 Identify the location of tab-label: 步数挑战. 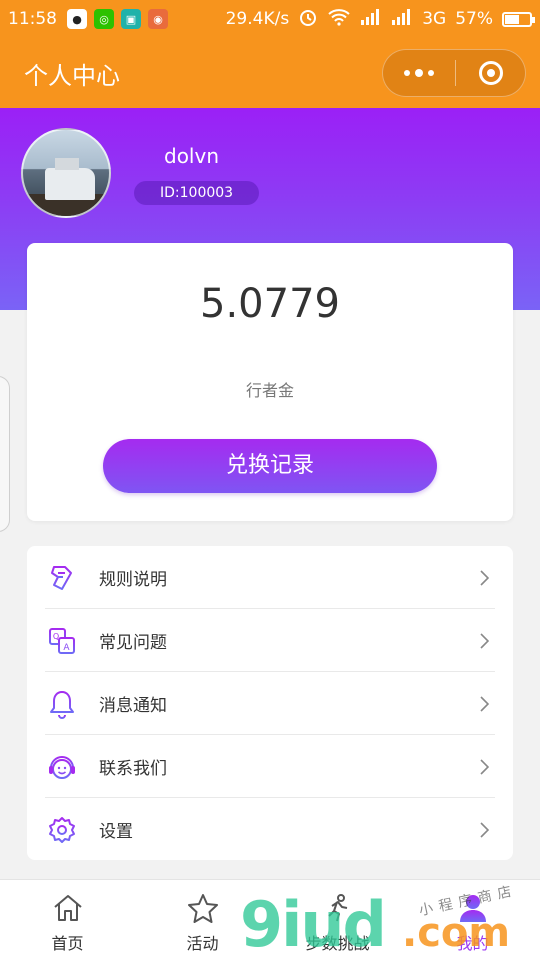
(337, 943).